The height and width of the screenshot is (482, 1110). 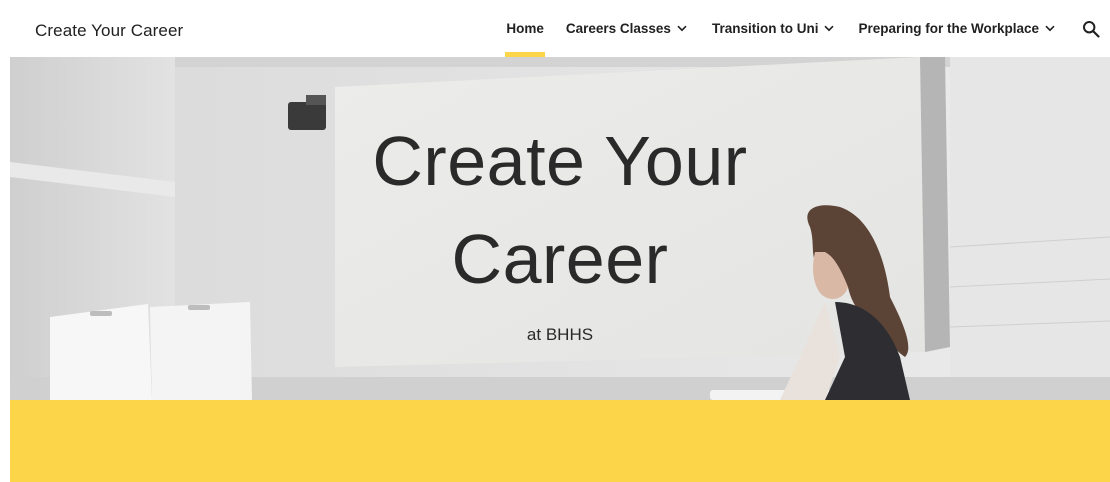 I want to click on nav-item-transition-to-uni-label: Transition to Uni, so click(x=765, y=28).